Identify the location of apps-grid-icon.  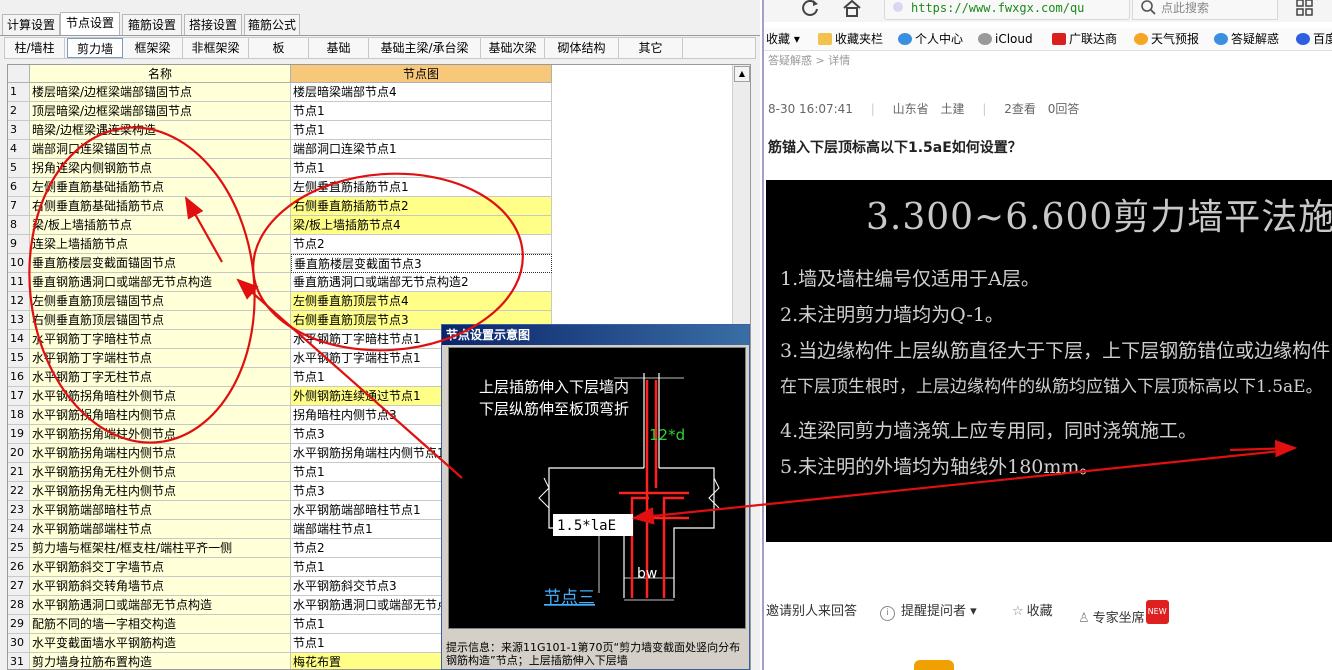
(1305, 8).